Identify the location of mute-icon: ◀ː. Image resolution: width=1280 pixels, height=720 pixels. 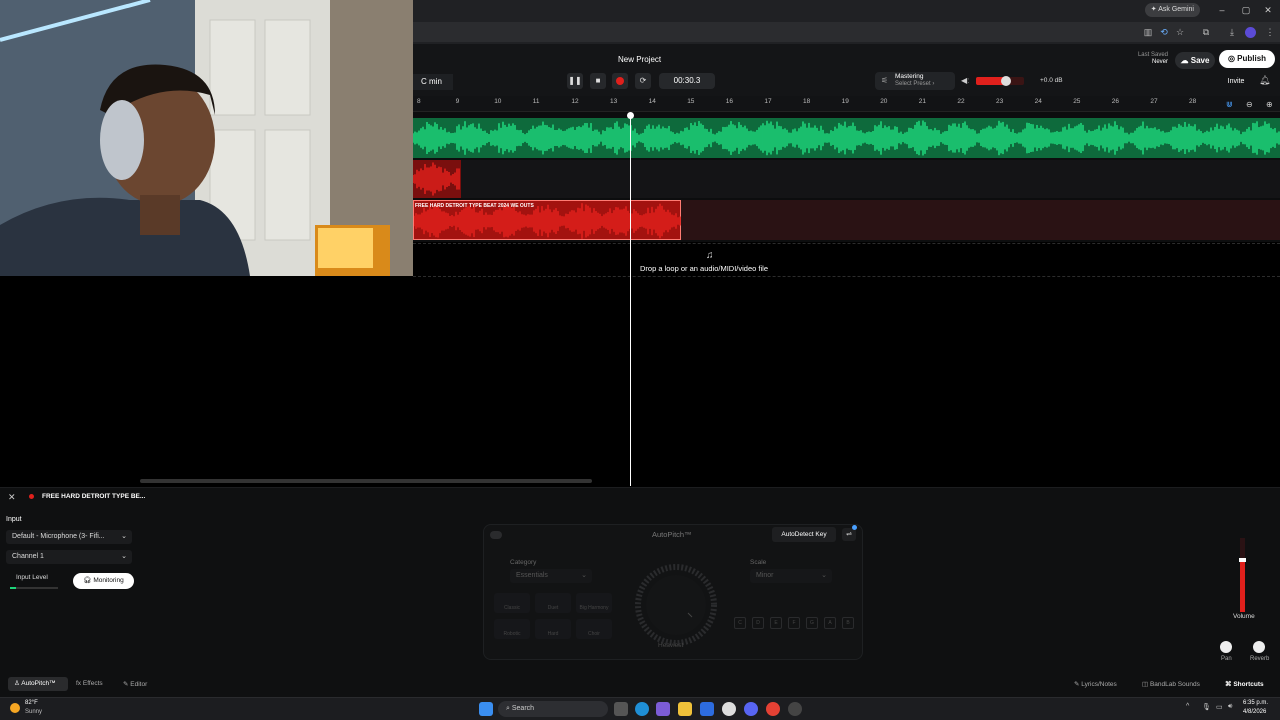
(965, 80).